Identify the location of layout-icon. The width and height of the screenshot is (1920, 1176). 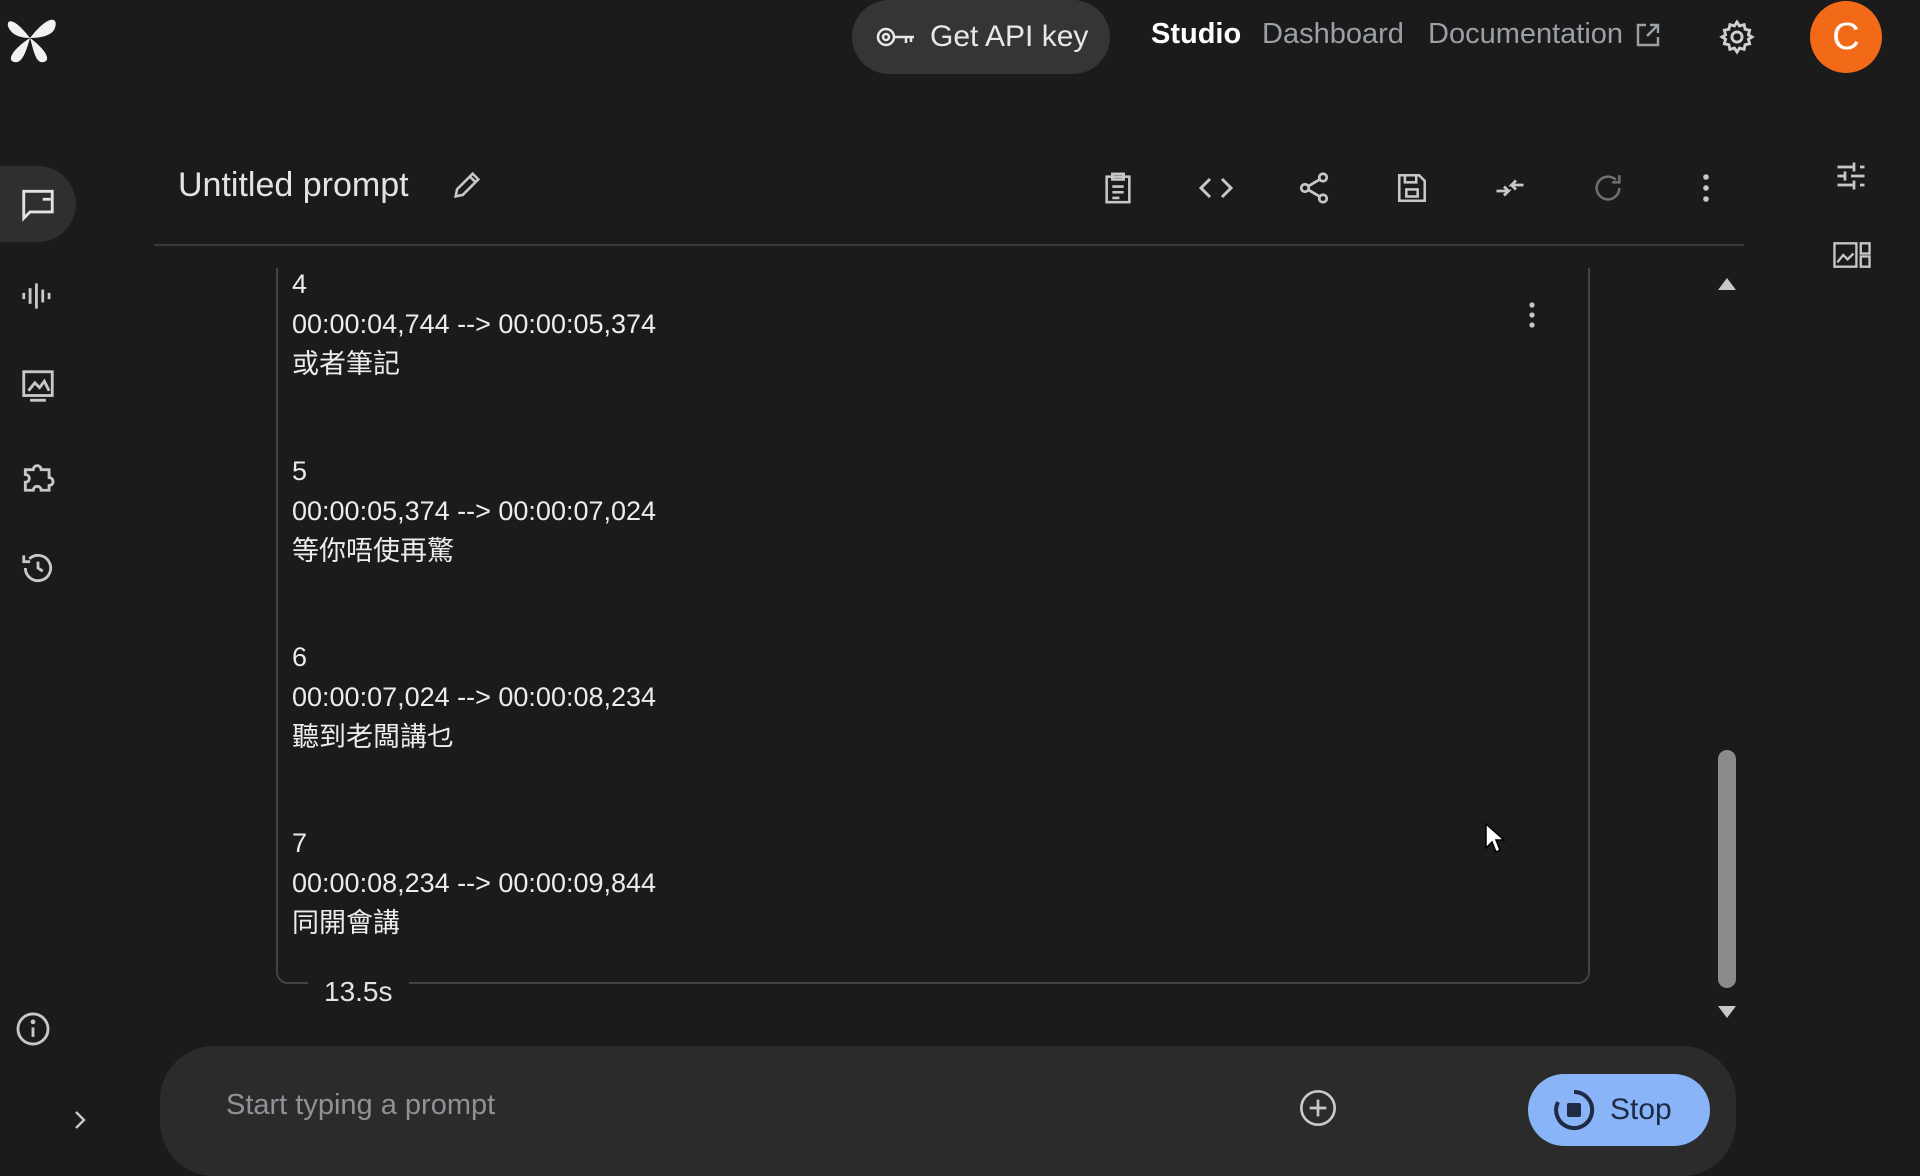
(1852, 255).